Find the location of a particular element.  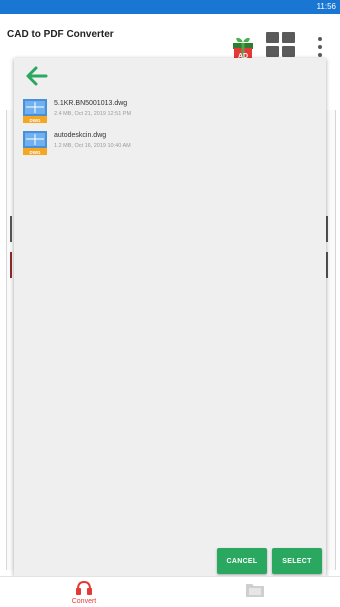

app-bar: CAD to PDF Converter AD is located at coordinates (170, 37).